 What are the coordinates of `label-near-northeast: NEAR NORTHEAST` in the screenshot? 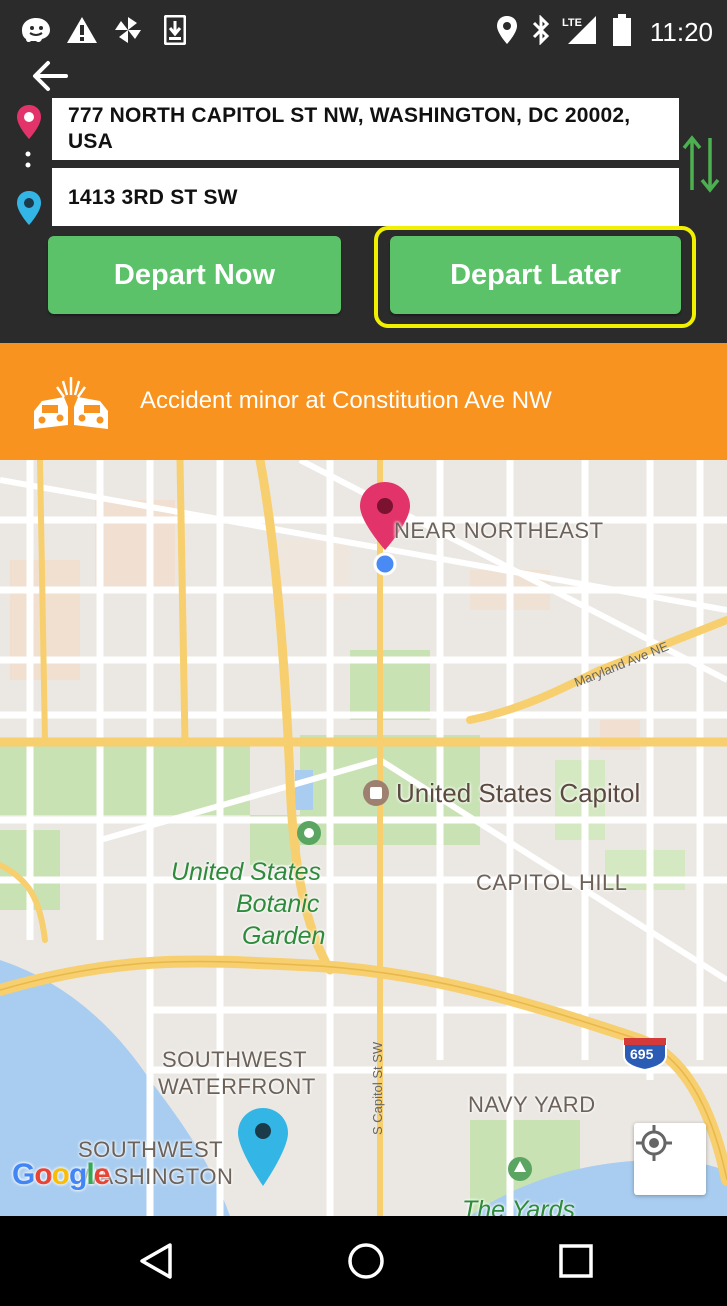 It's located at (499, 530).